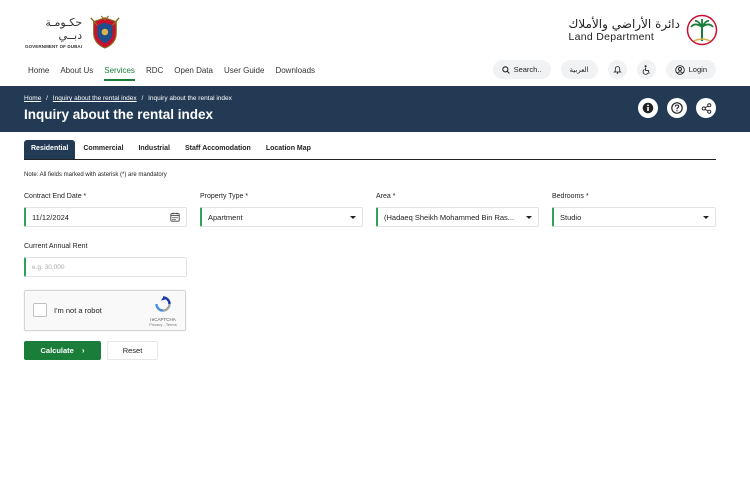 The width and height of the screenshot is (750, 500). What do you see at coordinates (225, 217) in the screenshot?
I see `property-type-value: Apartment` at bounding box center [225, 217].